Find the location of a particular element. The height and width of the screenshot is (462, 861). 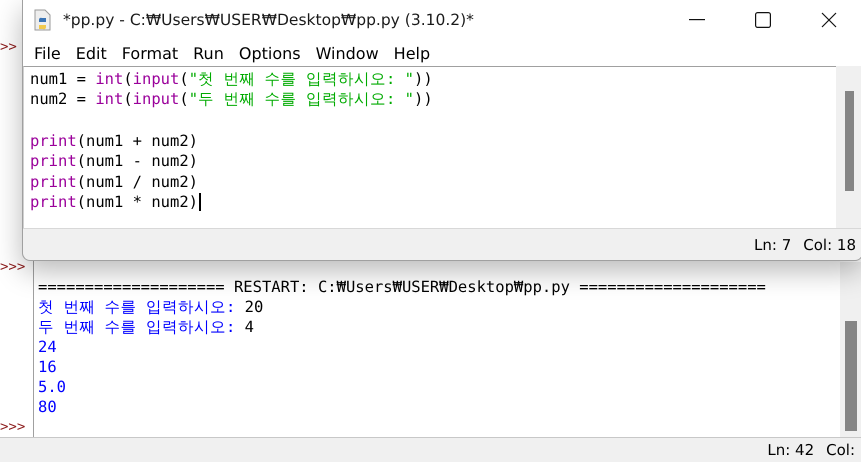

menu-item: Edit is located at coordinates (93, 53).